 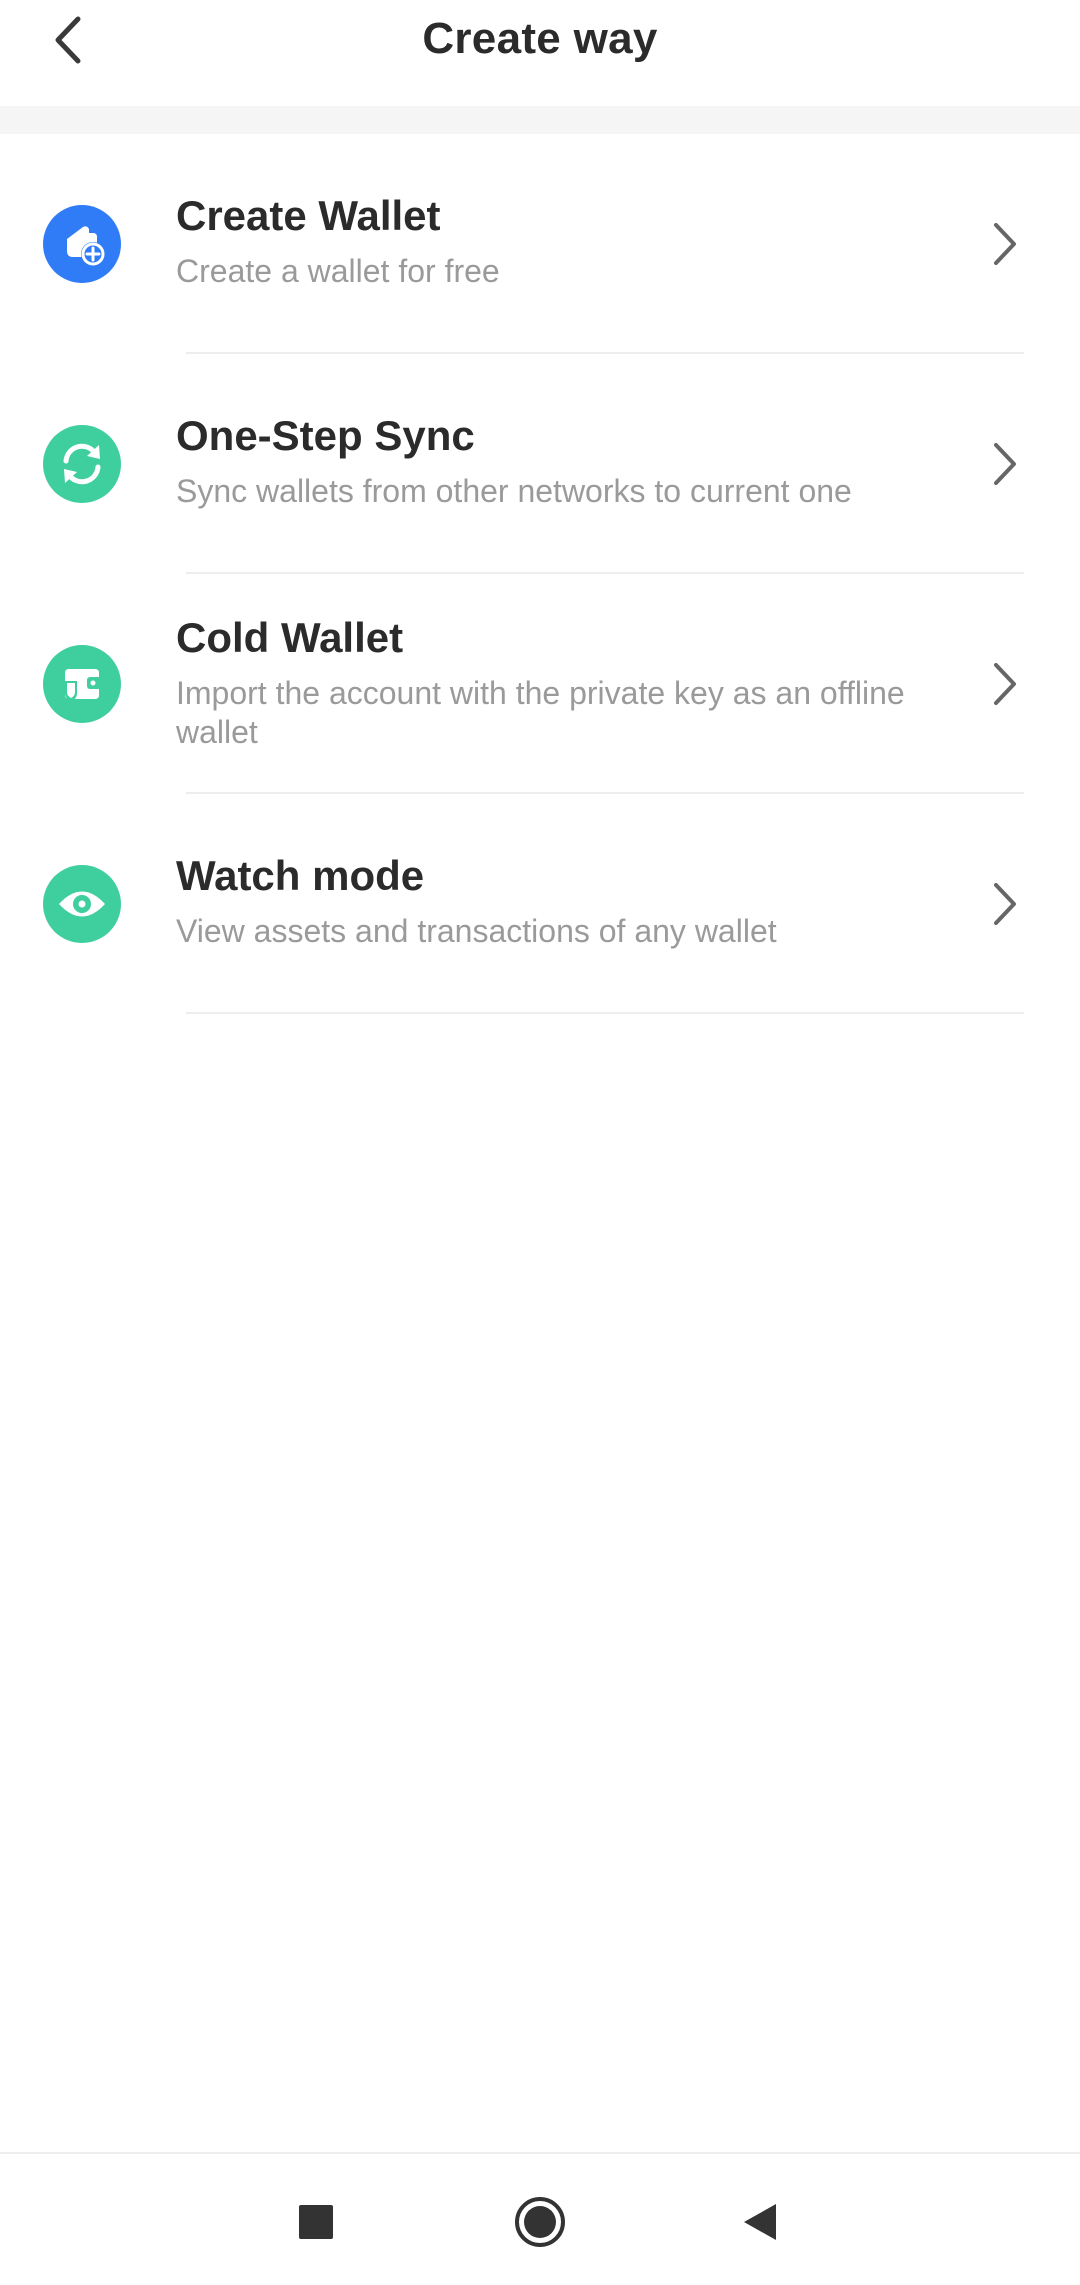 I want to click on divider, so click(x=605, y=1013).